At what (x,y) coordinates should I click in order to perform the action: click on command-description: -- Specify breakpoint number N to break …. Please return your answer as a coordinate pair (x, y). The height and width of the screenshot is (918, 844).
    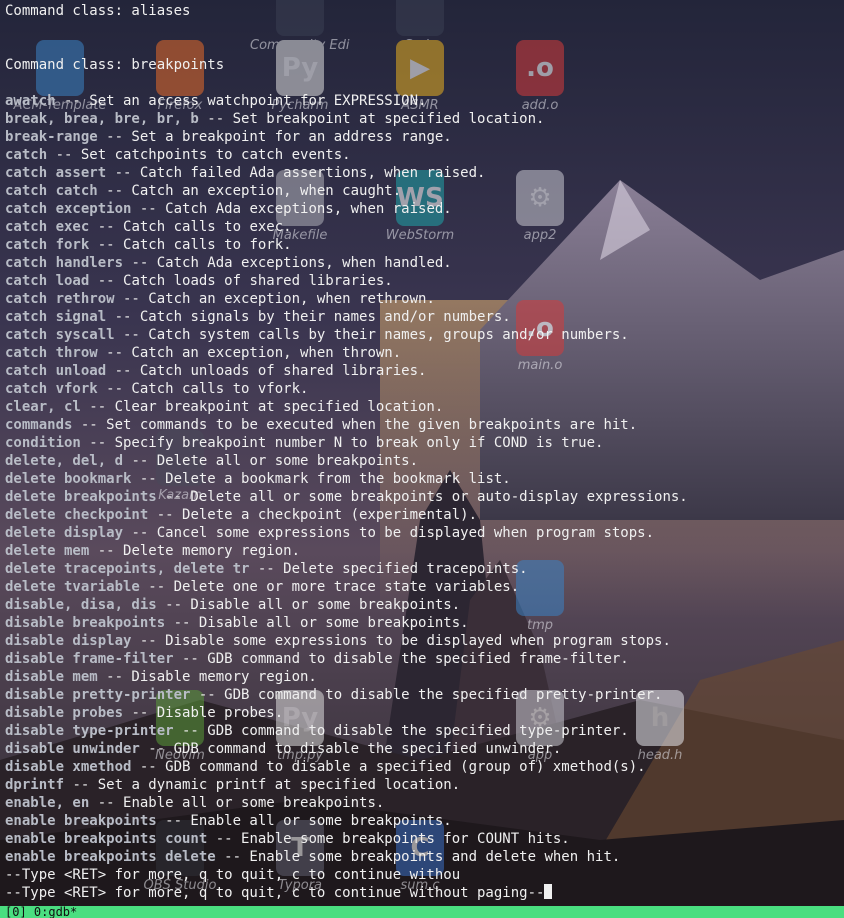
    Looking at the image, I should click on (342, 443).